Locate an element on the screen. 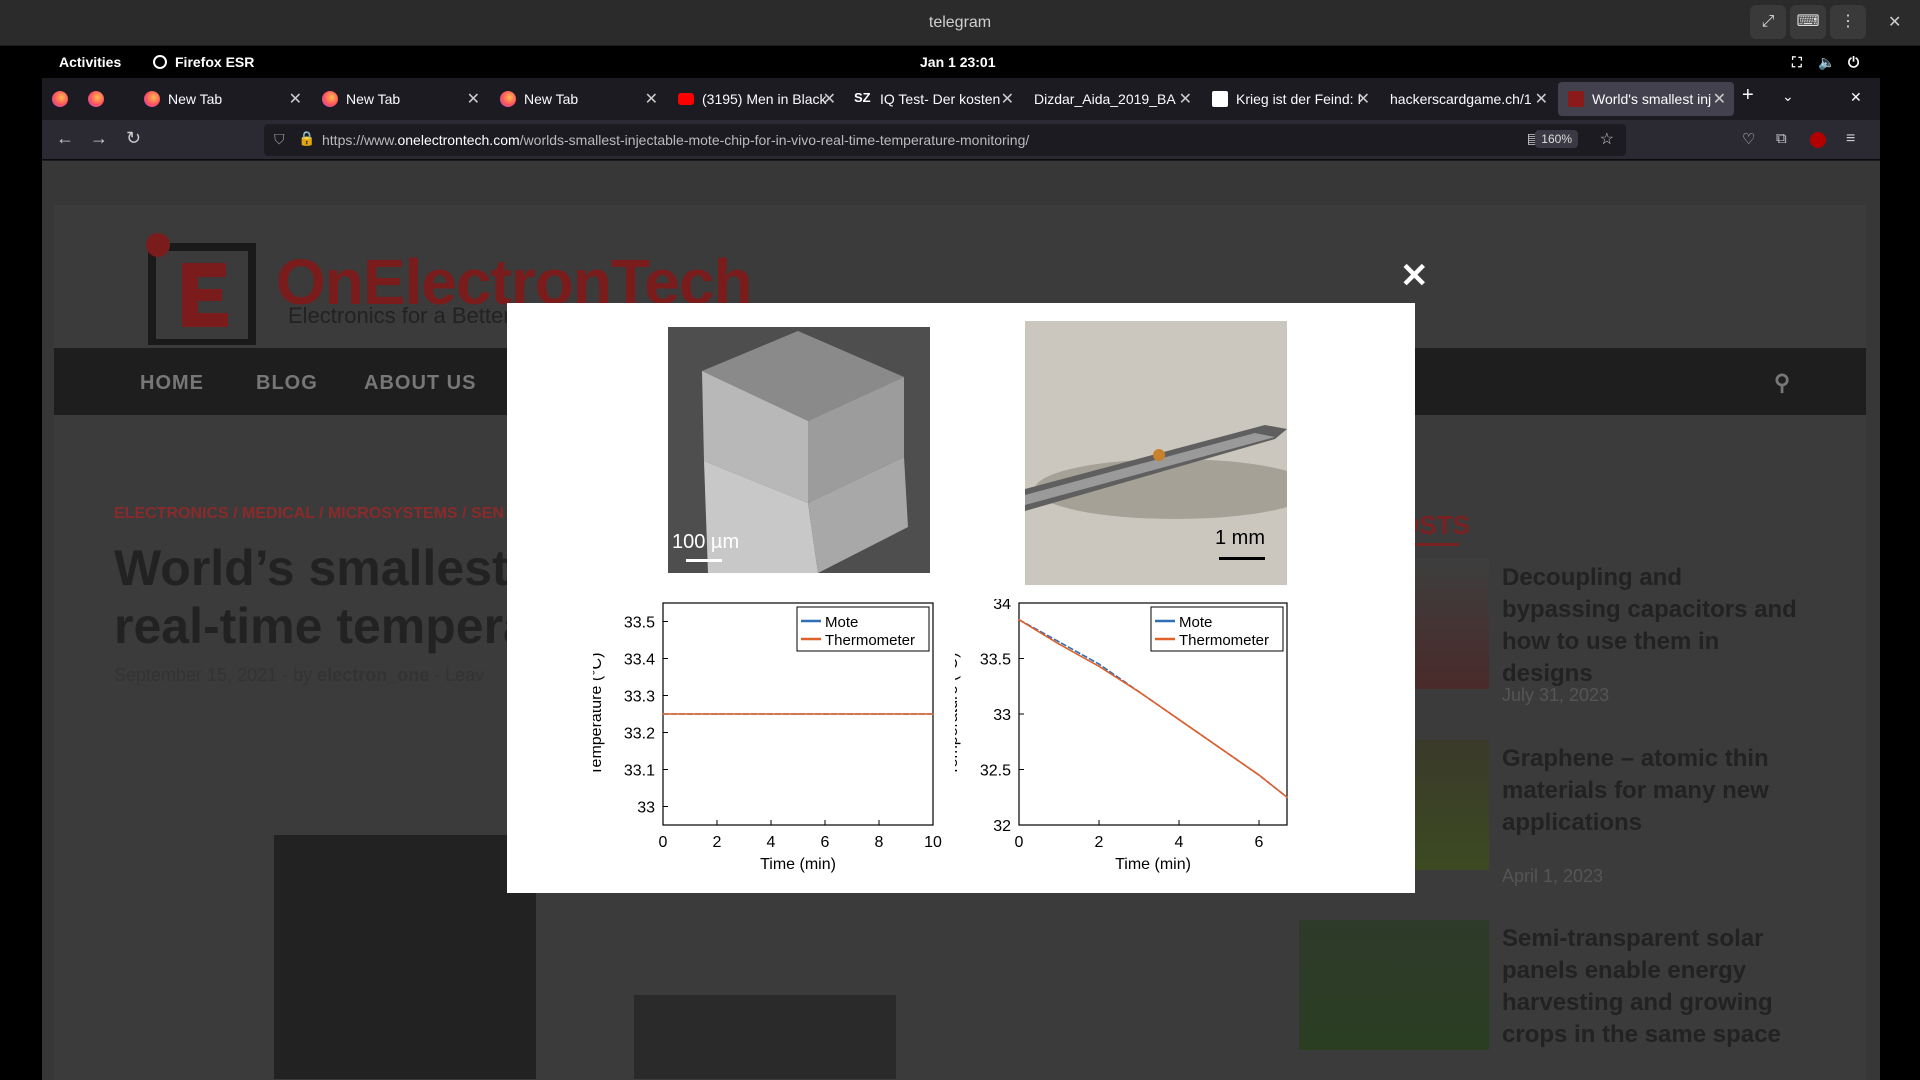 The height and width of the screenshot is (1080, 1920). power-icon: ⏻ is located at coordinates (1853, 62).